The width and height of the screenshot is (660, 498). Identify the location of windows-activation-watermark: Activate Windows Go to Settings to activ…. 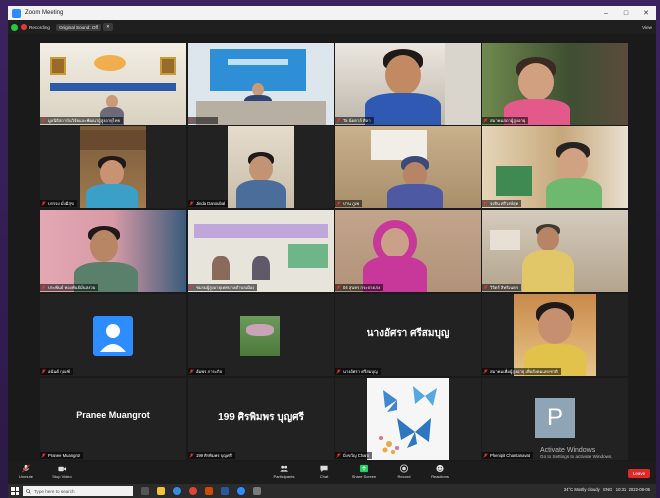
(576, 453).